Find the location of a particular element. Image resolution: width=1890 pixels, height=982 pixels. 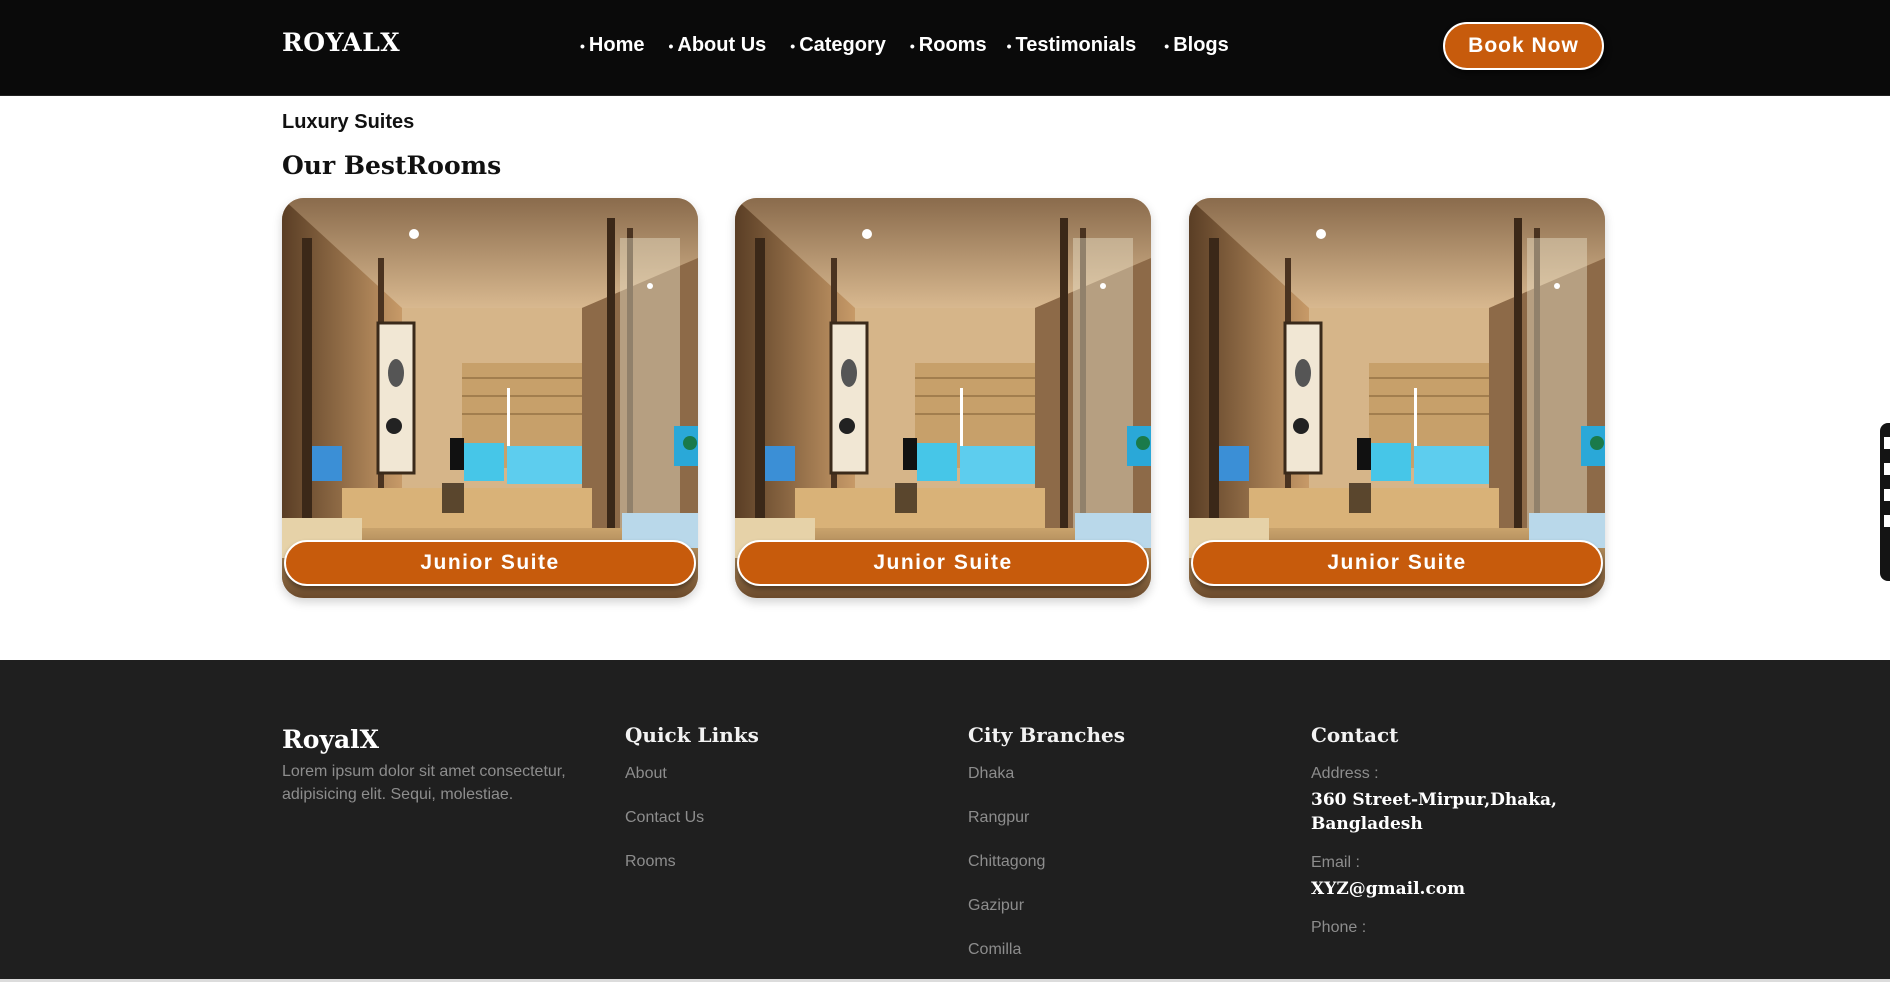

branches-list: Dhaka Rangpur Chittagong Gazipur Comilla is located at coordinates (1046, 873).